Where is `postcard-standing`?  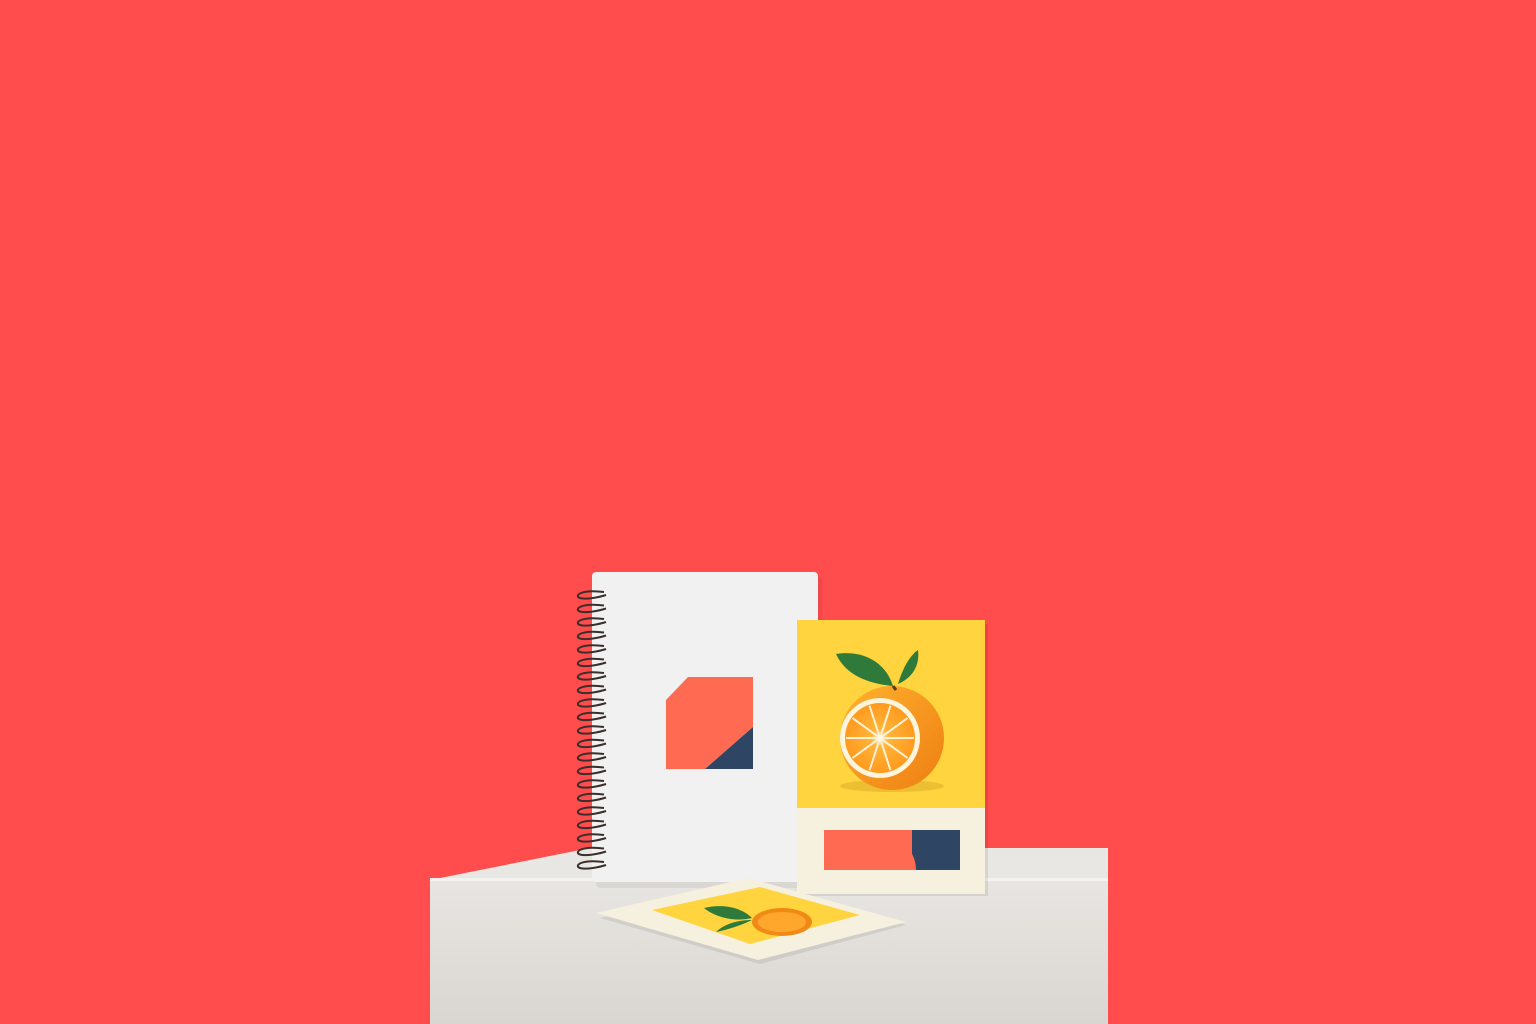 postcard-standing is located at coordinates (892, 758).